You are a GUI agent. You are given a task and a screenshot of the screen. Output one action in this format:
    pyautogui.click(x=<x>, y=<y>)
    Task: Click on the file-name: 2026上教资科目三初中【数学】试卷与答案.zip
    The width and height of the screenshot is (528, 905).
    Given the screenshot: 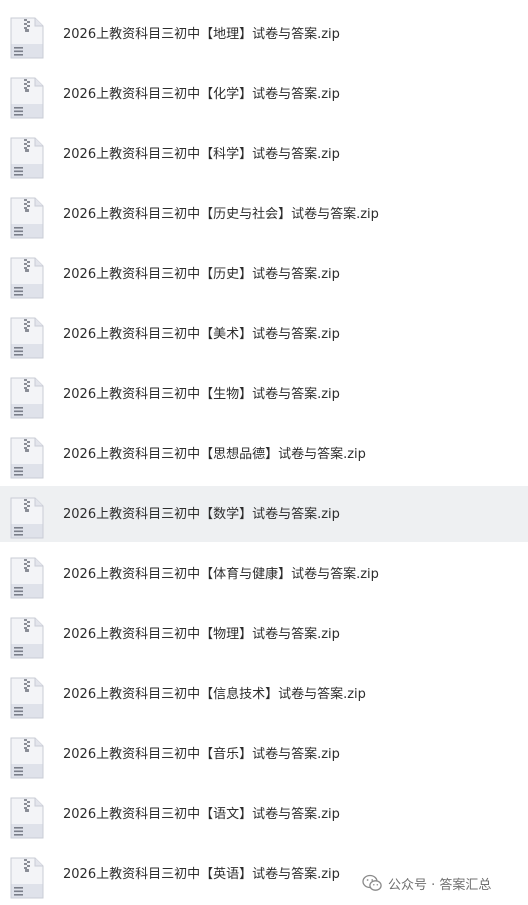 What is the action you would take?
    pyautogui.click(x=201, y=514)
    